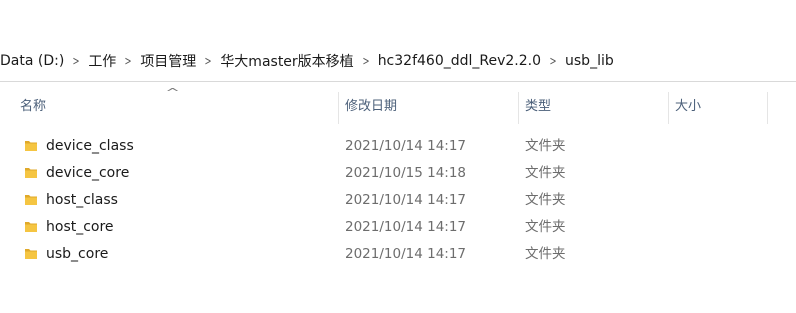 This screenshot has width=796, height=313. I want to click on file-row: device_core 2021/10/15 14:18 文件夹, so click(398, 173).